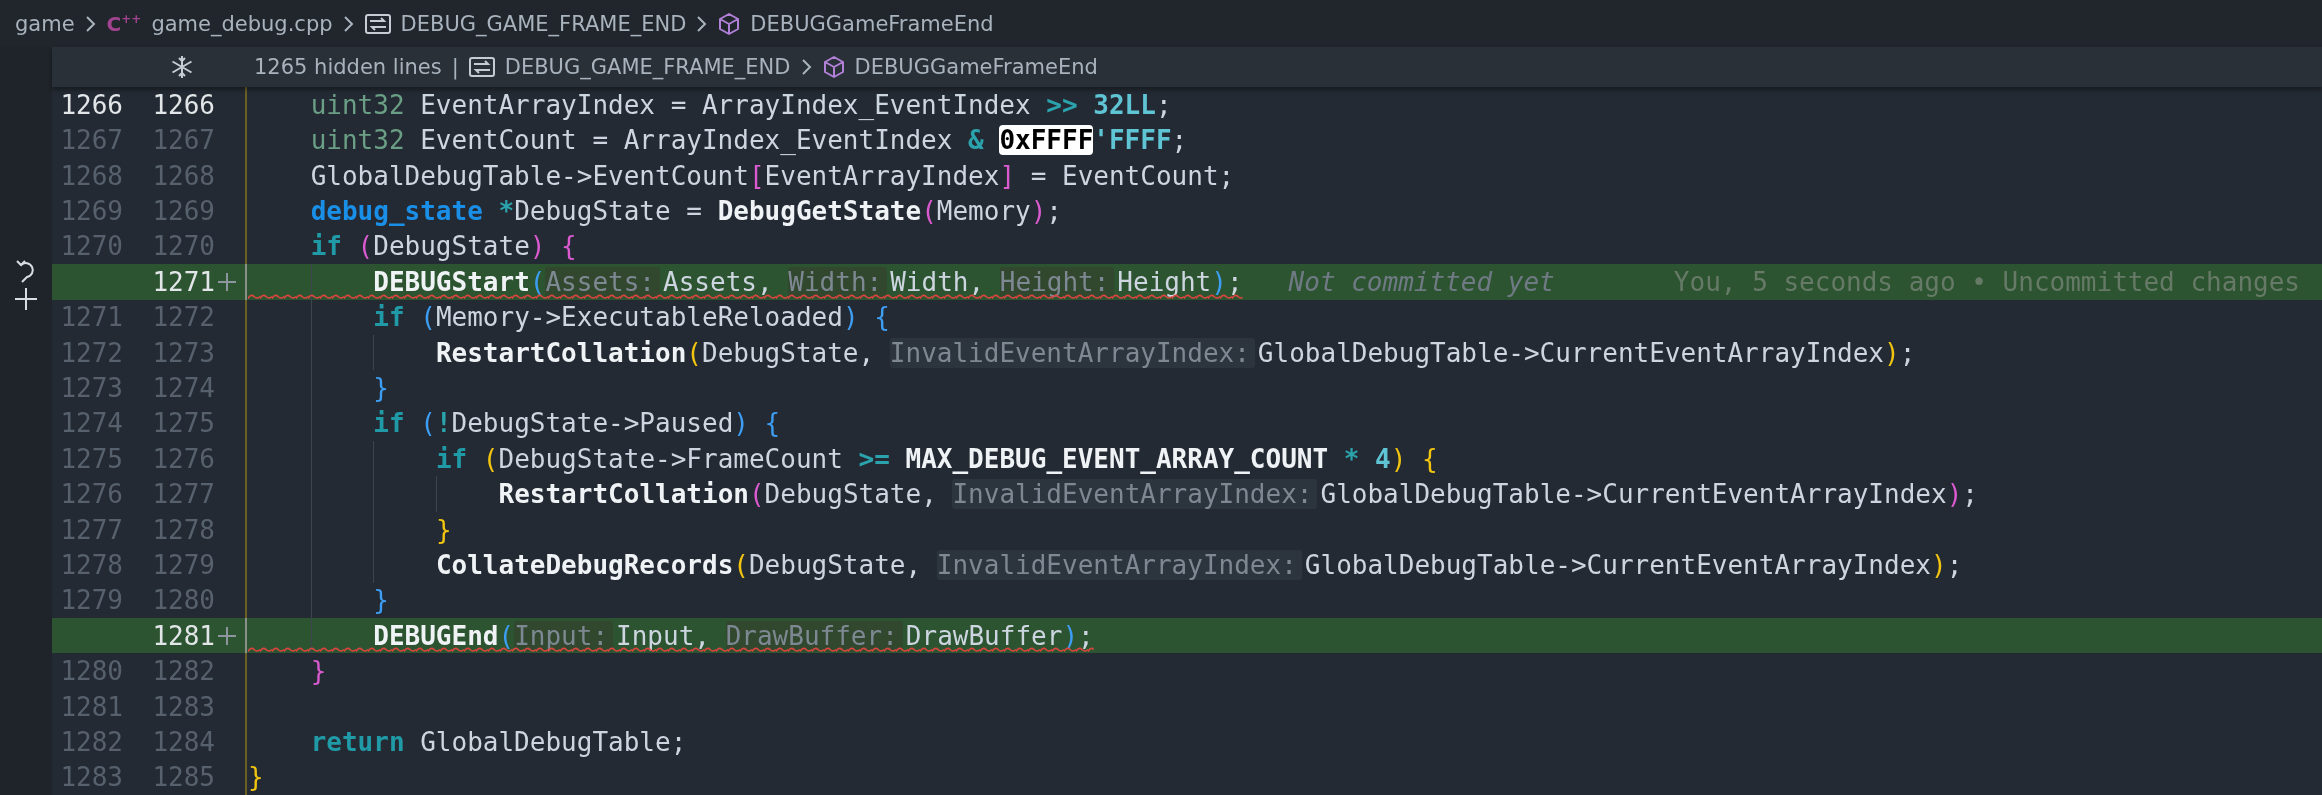  I want to click on code-text: DEBUGEnd(, so click(444, 635).